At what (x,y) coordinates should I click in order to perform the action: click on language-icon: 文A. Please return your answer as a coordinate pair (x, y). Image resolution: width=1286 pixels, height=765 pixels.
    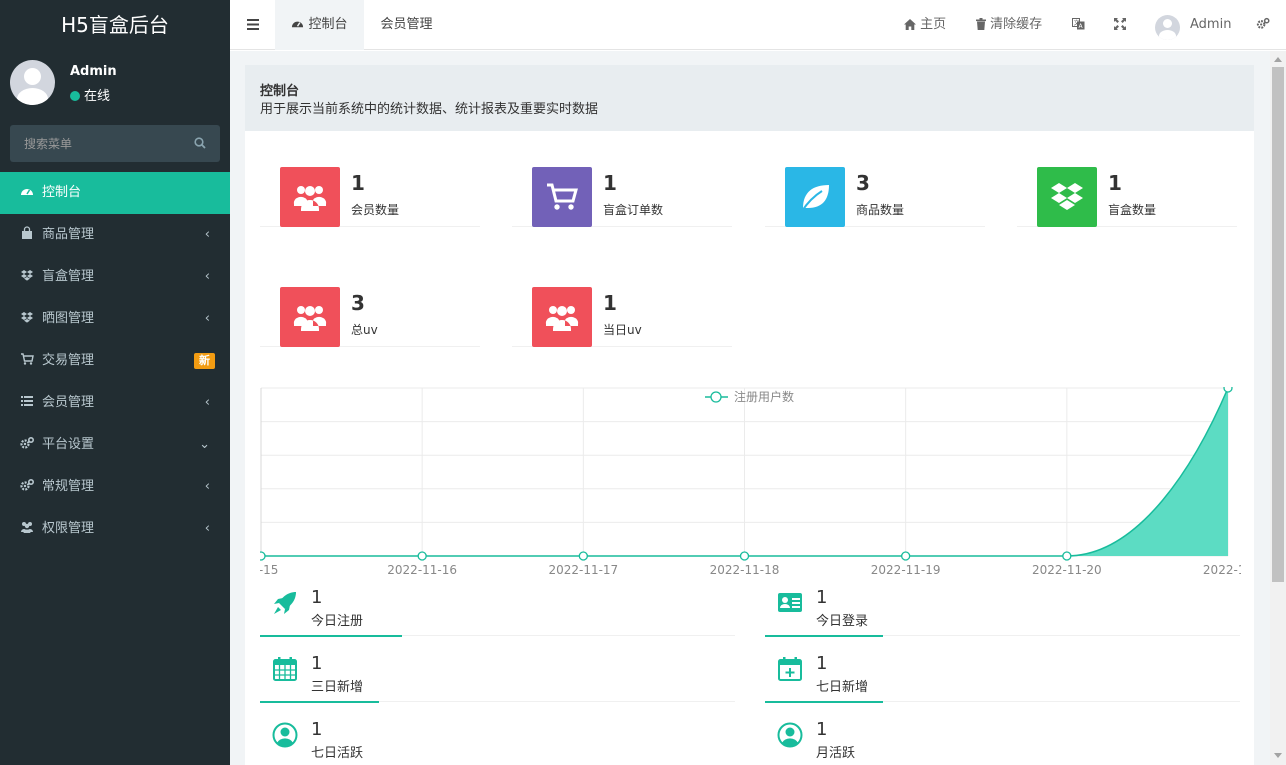
    Looking at the image, I should click on (1078, 24).